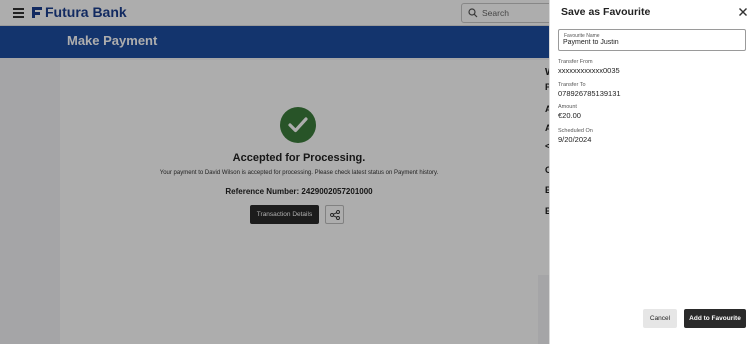 This screenshot has width=753, height=344. I want to click on drawer-title: Save as Favourite, so click(606, 12).